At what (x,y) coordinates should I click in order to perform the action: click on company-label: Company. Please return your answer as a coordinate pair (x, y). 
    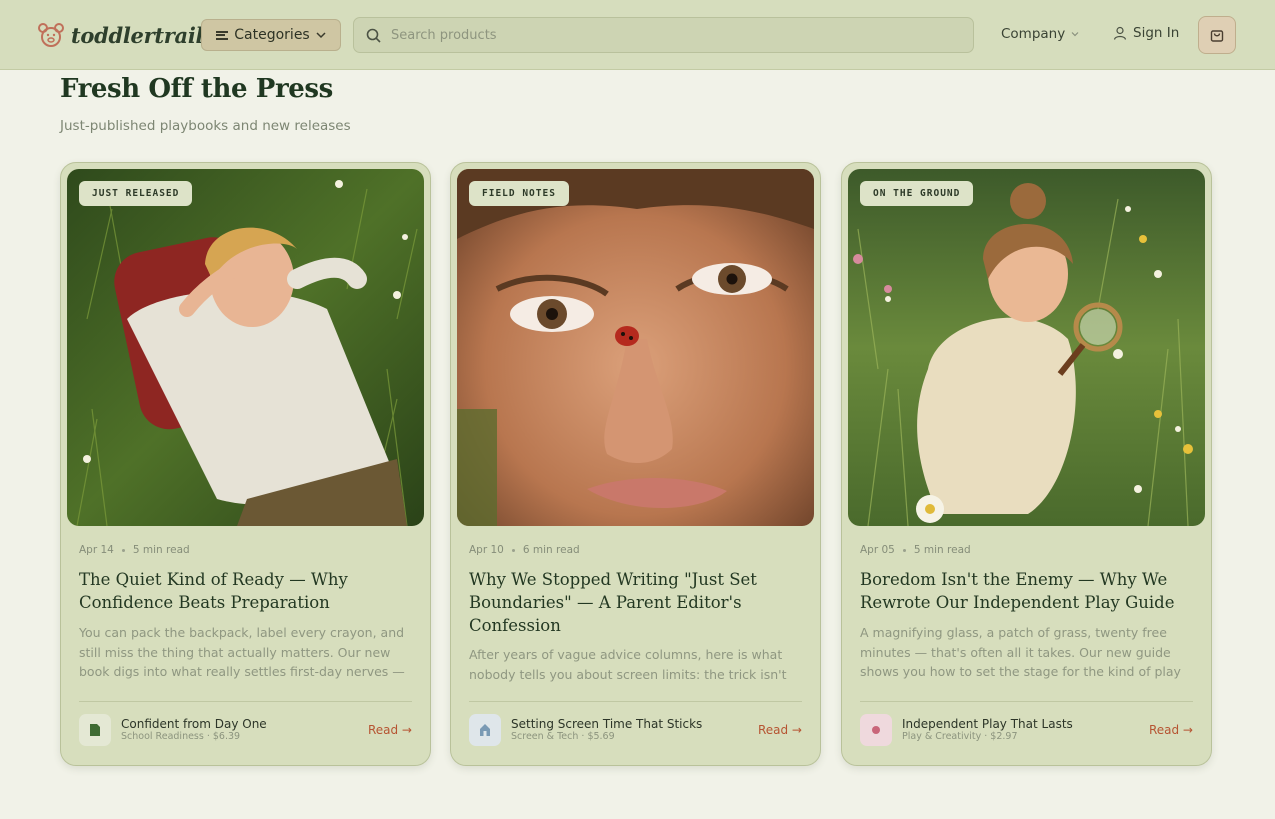
    Looking at the image, I should click on (1033, 34).